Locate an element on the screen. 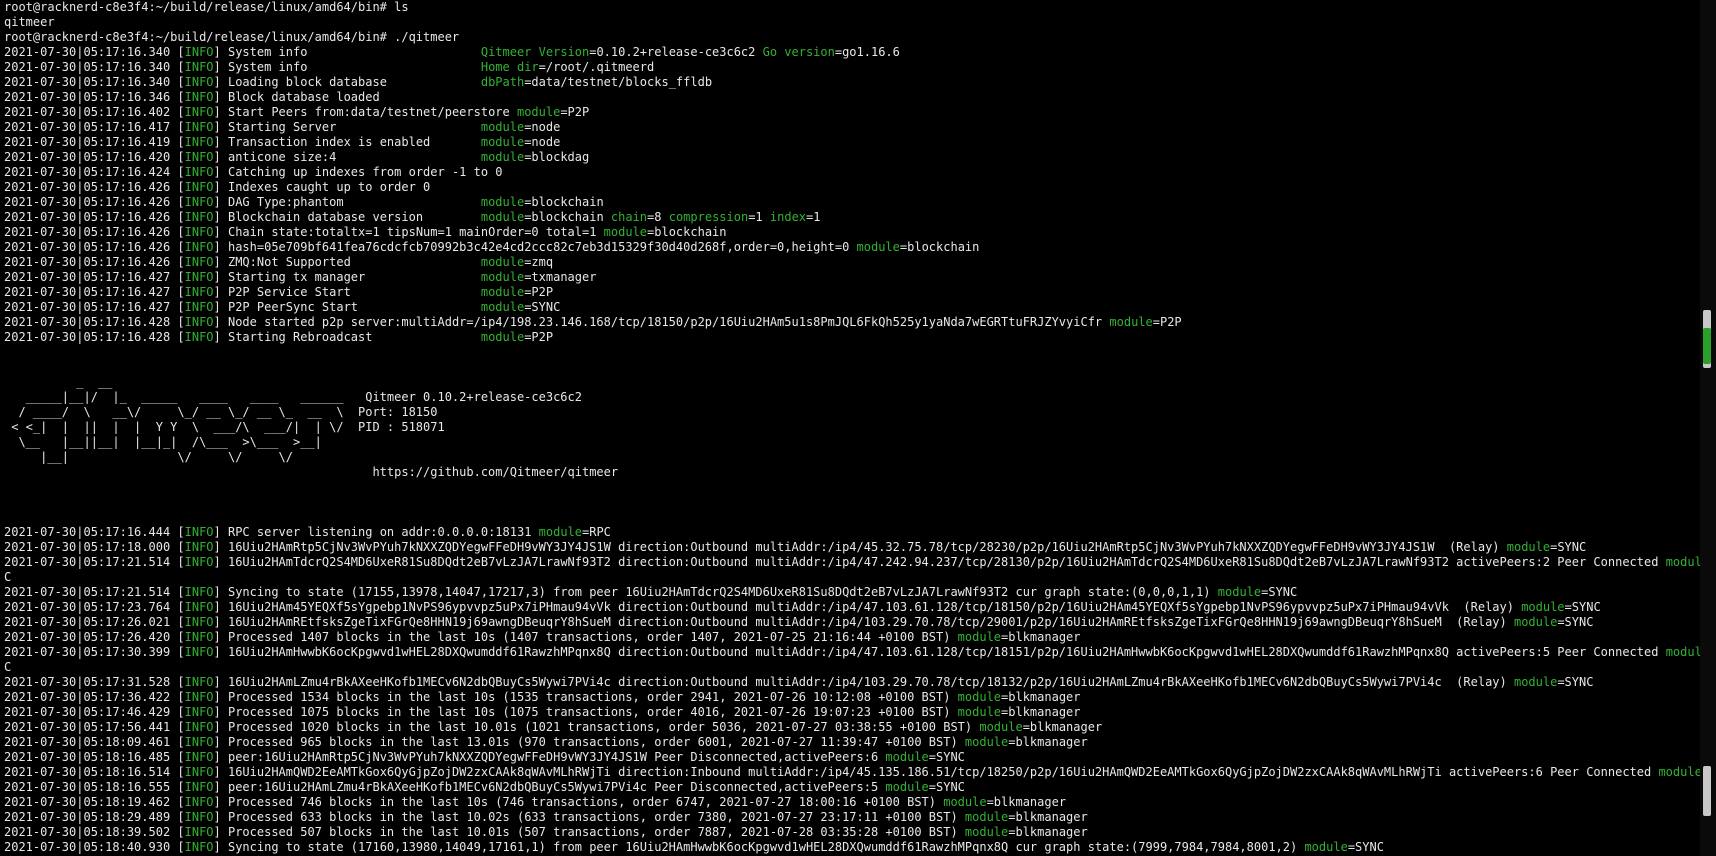  log-key: Home dir is located at coordinates (509, 67).